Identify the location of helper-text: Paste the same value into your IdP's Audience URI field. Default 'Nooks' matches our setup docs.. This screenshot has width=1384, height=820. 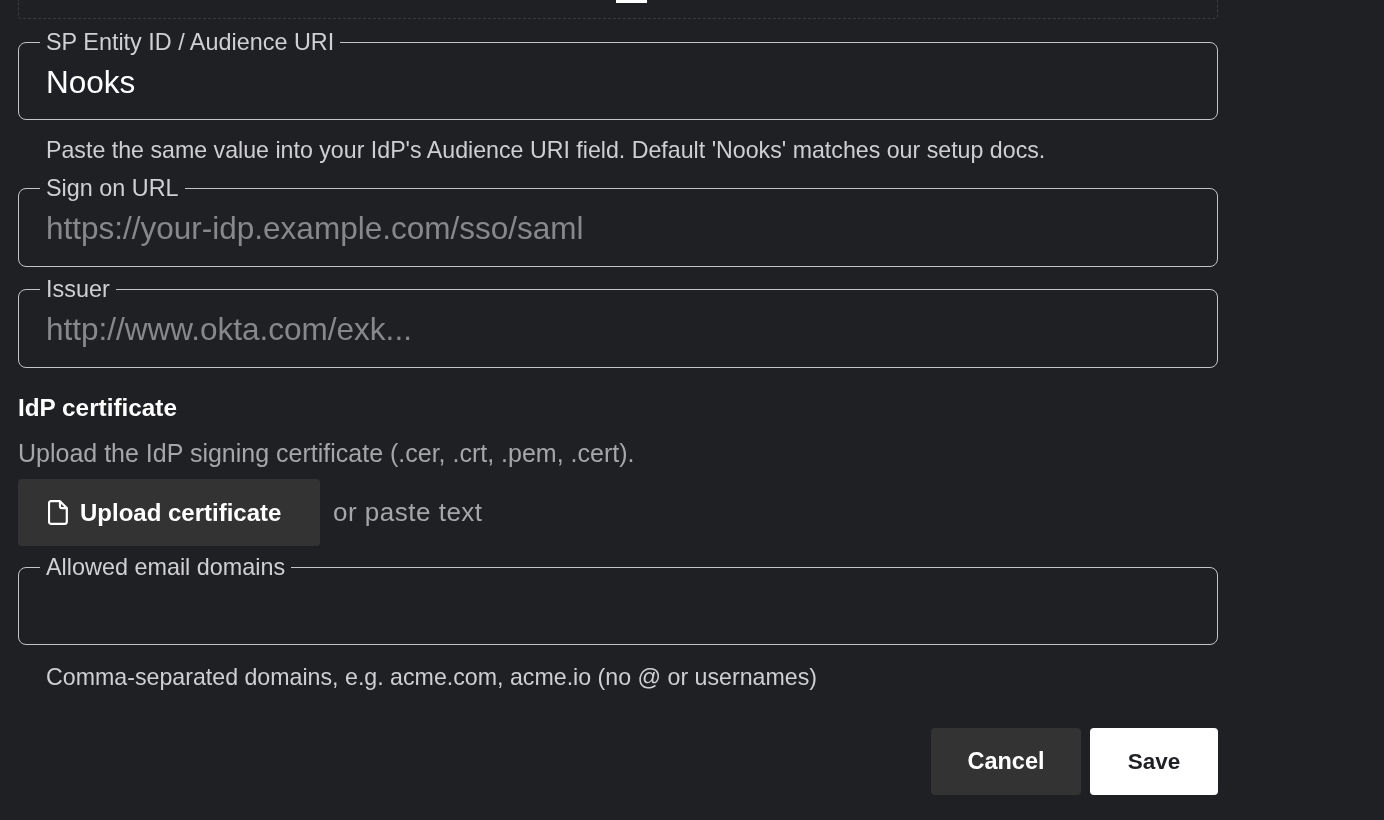
(546, 150).